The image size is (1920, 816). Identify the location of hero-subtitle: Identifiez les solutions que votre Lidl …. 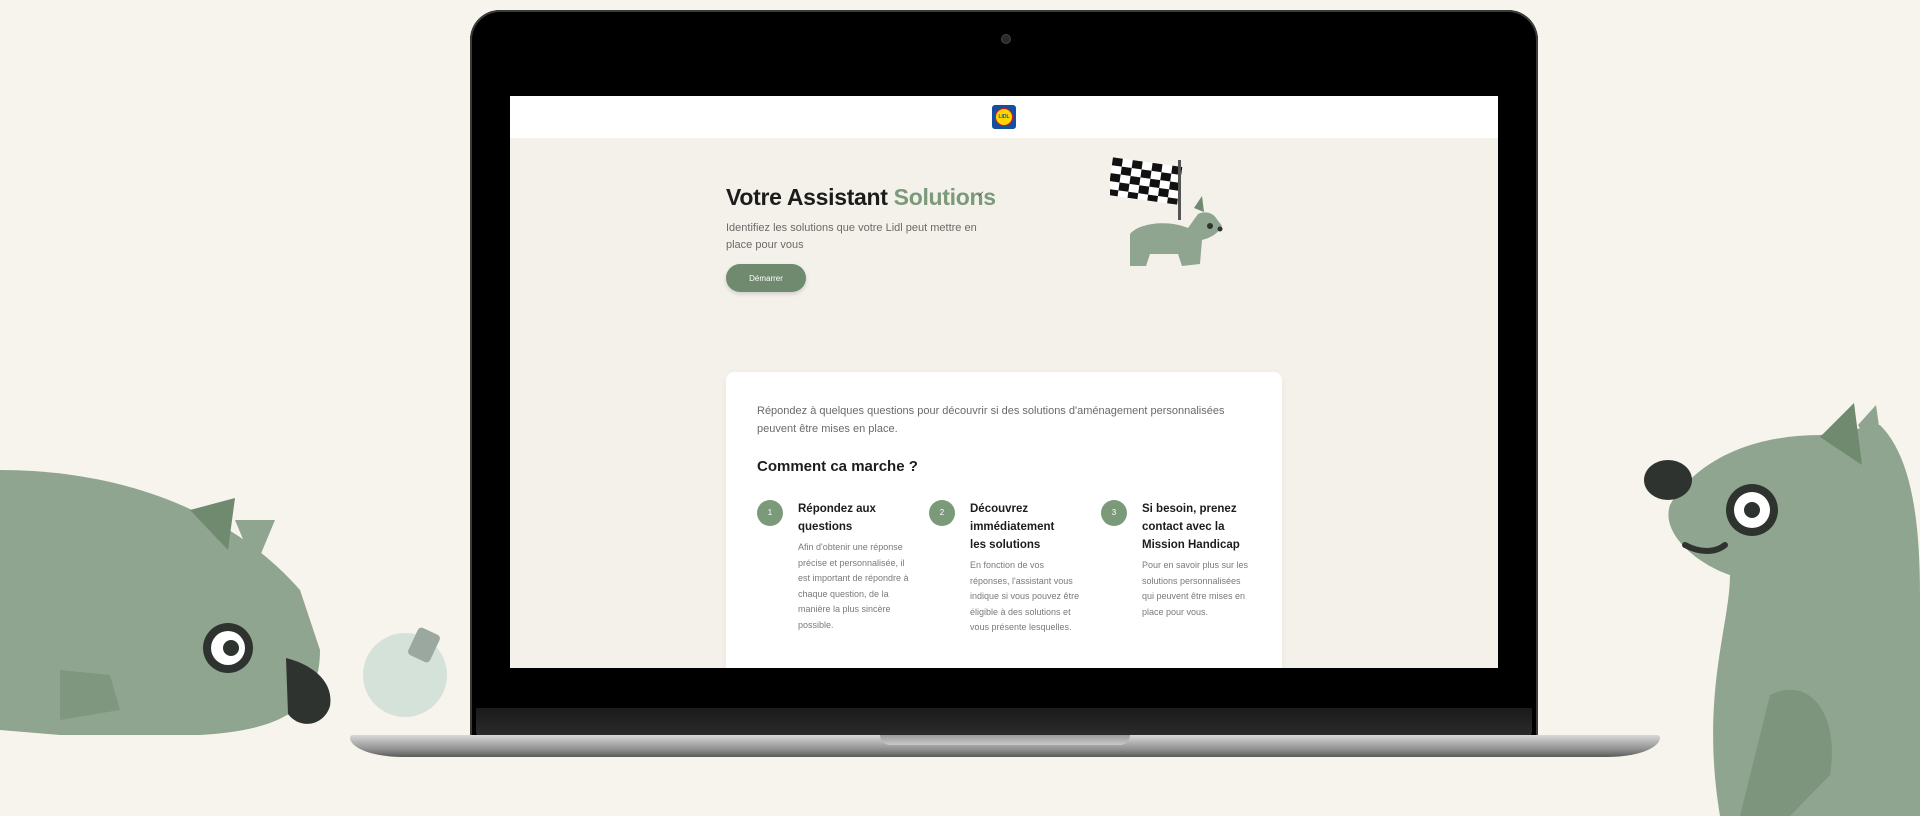
(851, 236).